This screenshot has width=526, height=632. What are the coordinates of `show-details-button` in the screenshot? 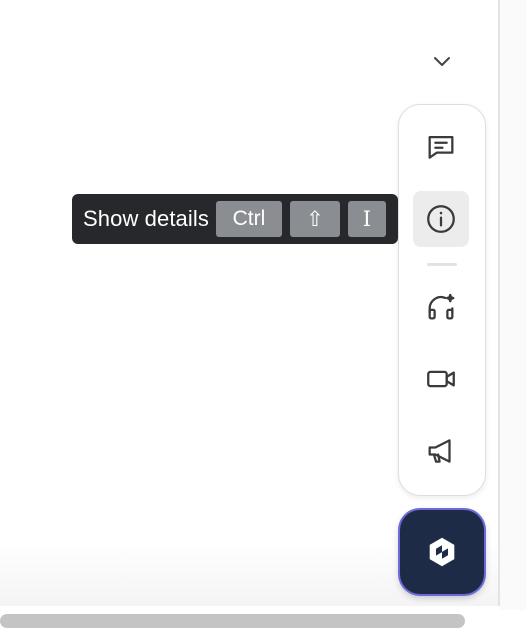 It's located at (441, 219).